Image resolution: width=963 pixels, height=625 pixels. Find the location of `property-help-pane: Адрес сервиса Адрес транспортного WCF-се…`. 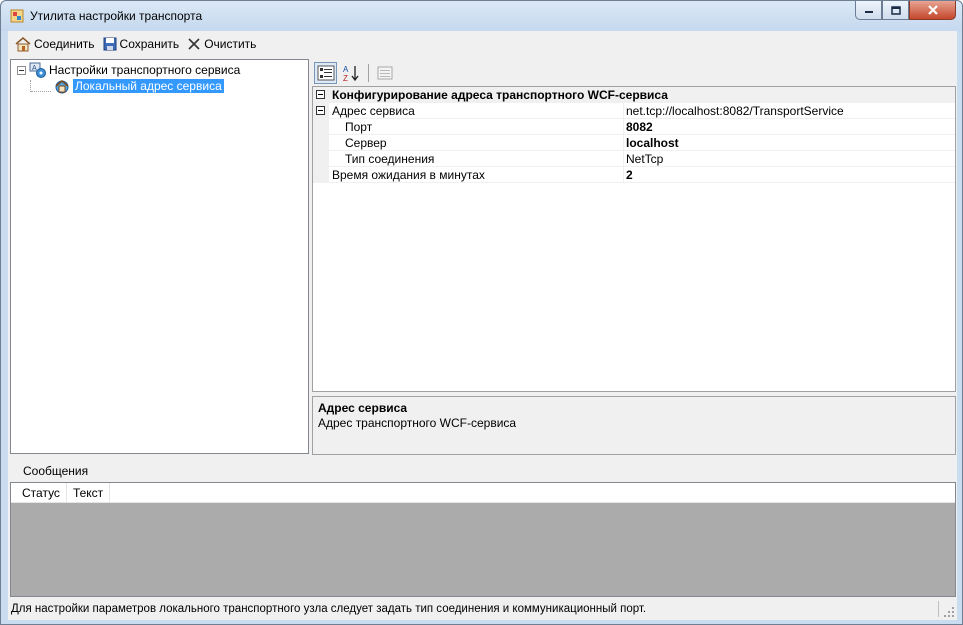

property-help-pane: Адрес сервиса Адрес транспортного WCF-се… is located at coordinates (634, 425).